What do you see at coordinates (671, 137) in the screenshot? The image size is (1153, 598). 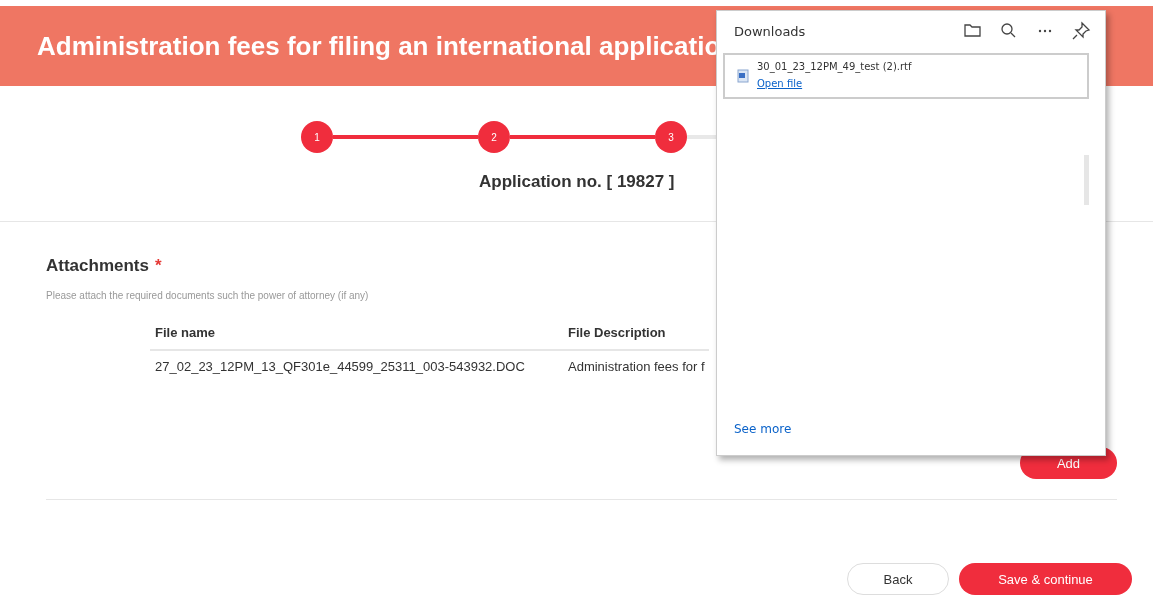 I see `step-circle: 3` at bounding box center [671, 137].